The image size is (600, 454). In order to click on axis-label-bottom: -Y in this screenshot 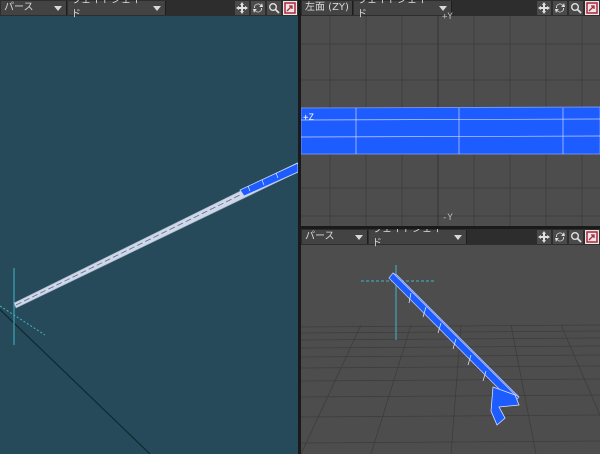, I will do `click(447, 218)`.